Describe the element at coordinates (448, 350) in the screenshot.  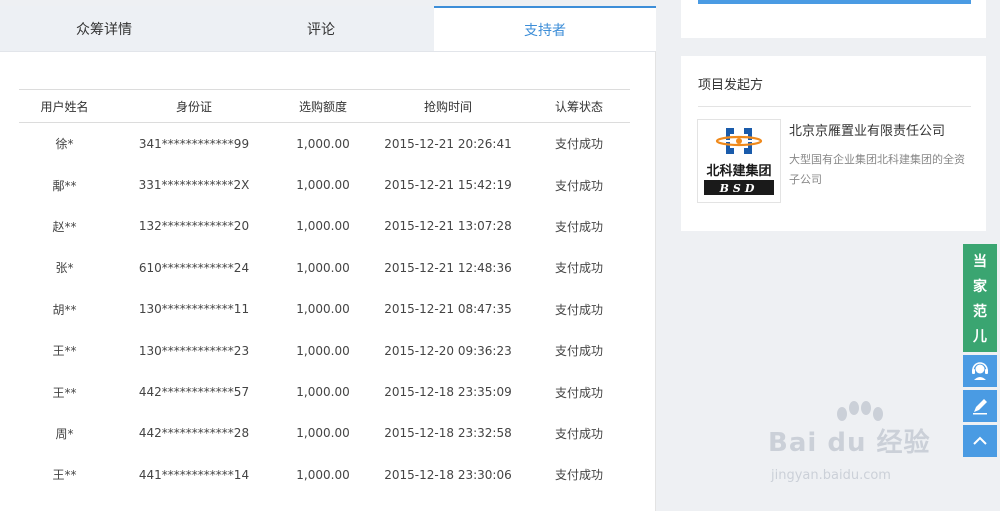
I see `cell-purchase-time: 2015-12-20 09:36:23` at that location.